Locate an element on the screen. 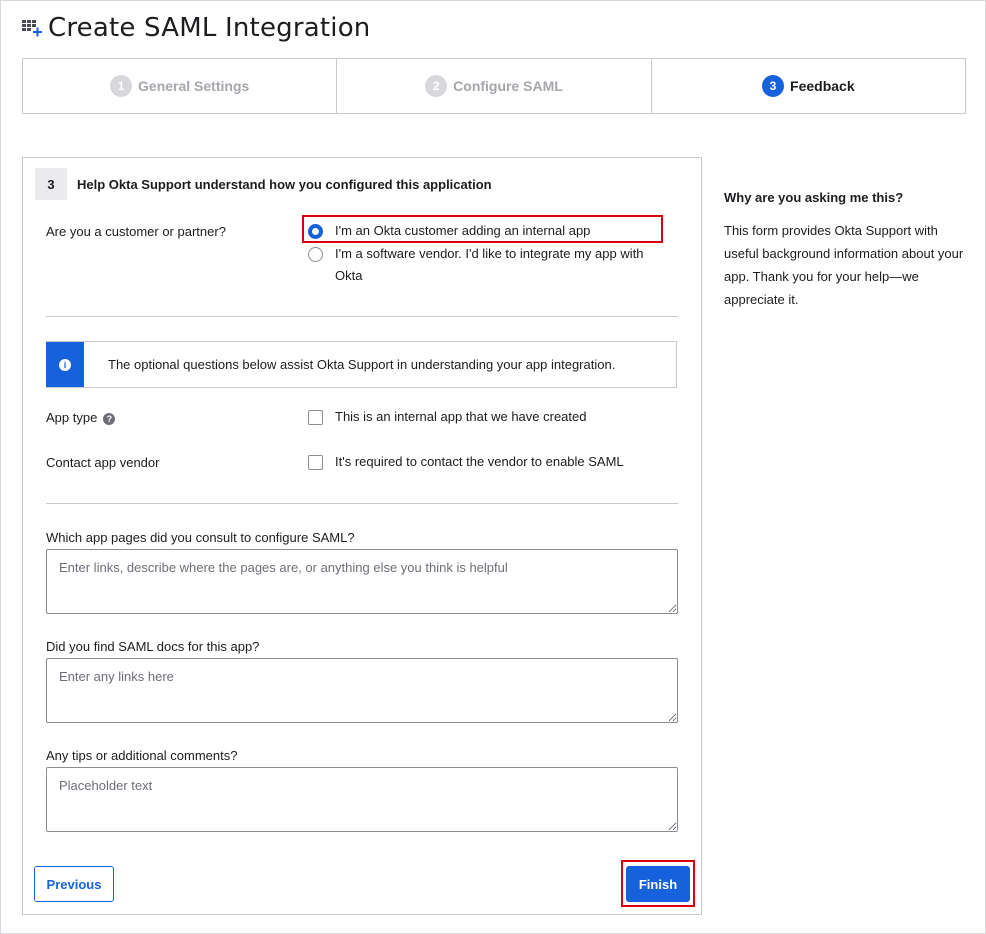 This screenshot has width=986, height=934. help-icon: ? is located at coordinates (109, 418).